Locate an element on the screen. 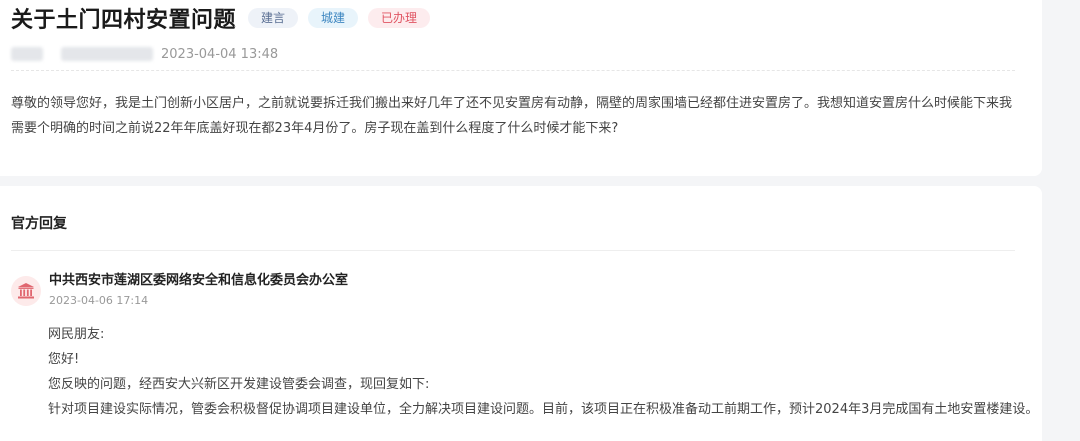  title-row: 关于土门四村安置问题 建言 城建 已办理 is located at coordinates (221, 18).